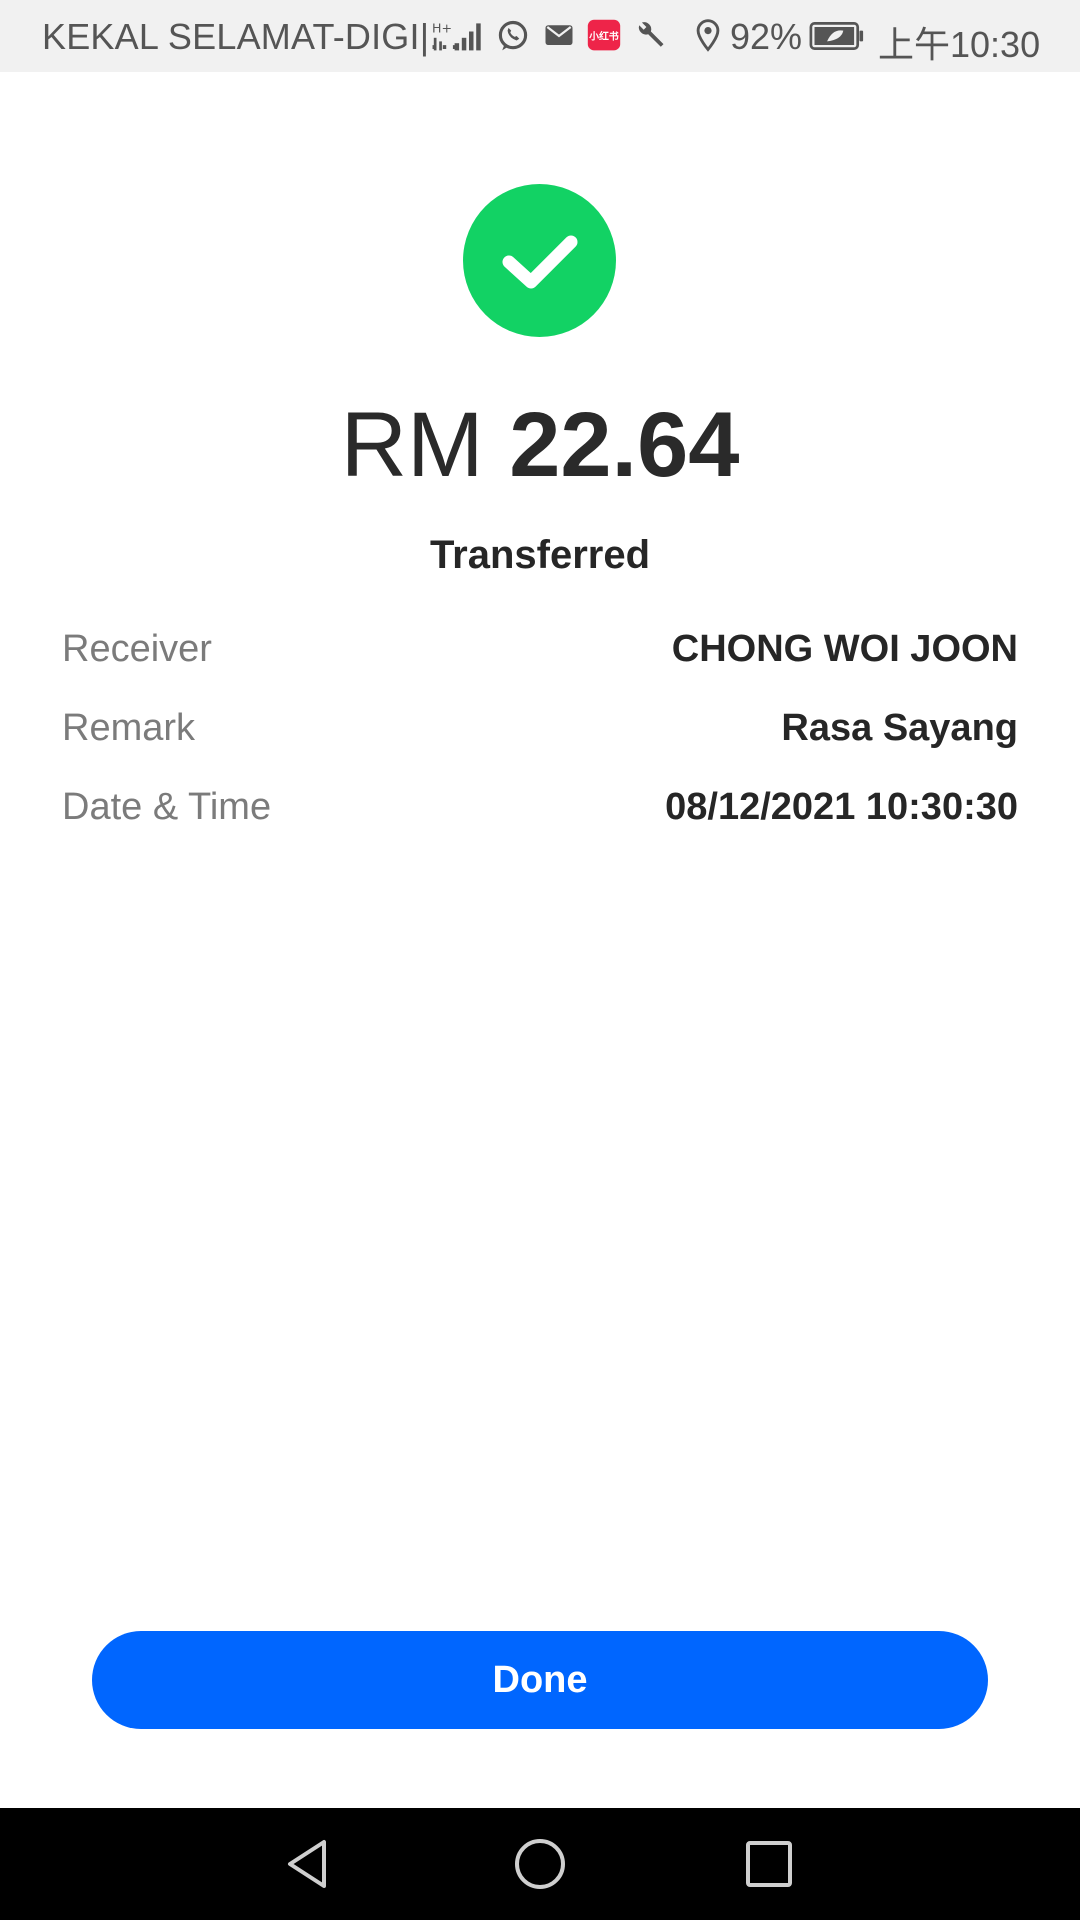 The image size is (1080, 1920). What do you see at coordinates (899, 728) in the screenshot?
I see `detail-value: Rasa Sayang` at bounding box center [899, 728].